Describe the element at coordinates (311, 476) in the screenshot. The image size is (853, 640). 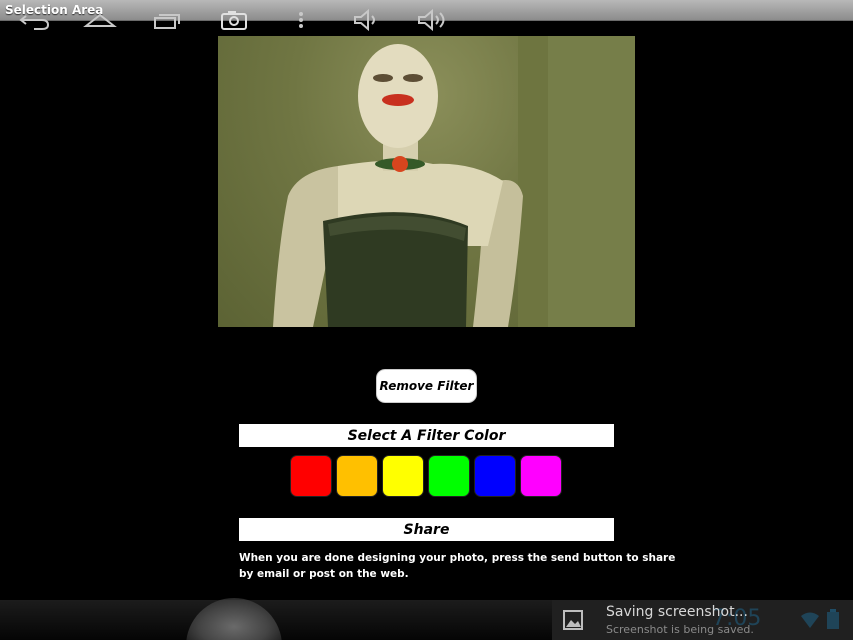
I see `filter-swatch-red` at that location.